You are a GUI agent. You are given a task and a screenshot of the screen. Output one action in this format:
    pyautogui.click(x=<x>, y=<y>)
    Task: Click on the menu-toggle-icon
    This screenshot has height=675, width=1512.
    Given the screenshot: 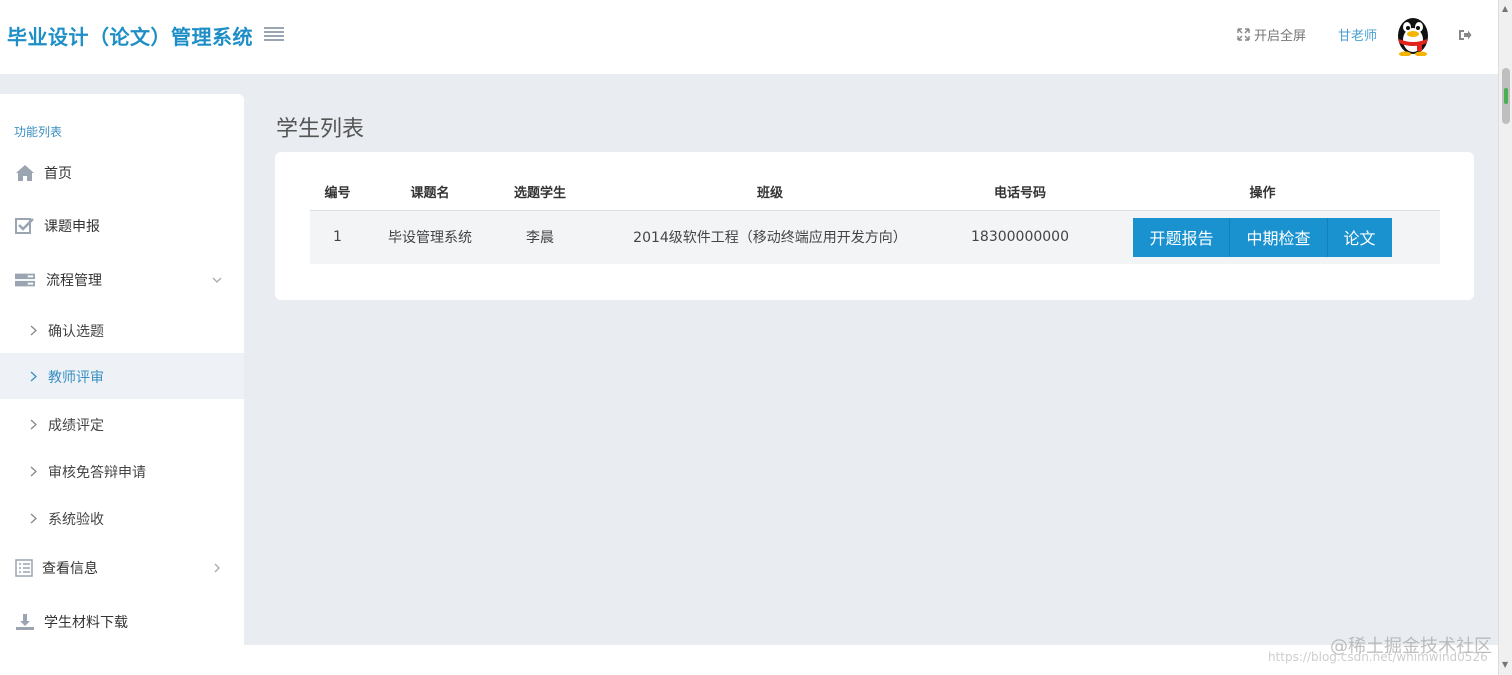 What is the action you would take?
    pyautogui.click(x=274, y=34)
    